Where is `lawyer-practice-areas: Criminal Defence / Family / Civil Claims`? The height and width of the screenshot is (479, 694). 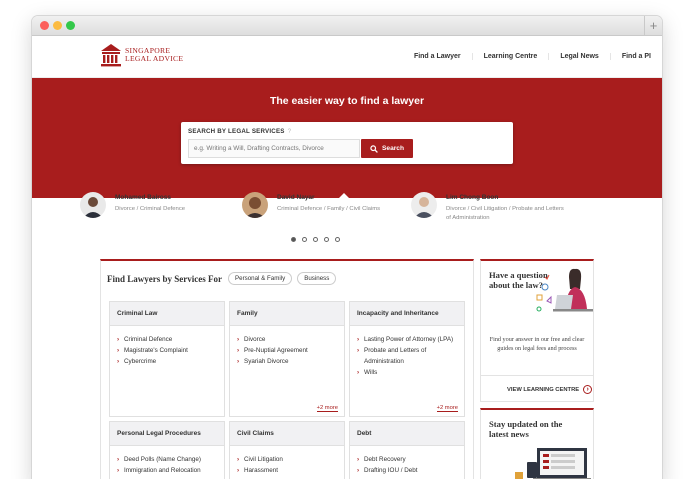
lawyer-practice-areas: Criminal Defence / Family / Civil Claims is located at coordinates (329, 209).